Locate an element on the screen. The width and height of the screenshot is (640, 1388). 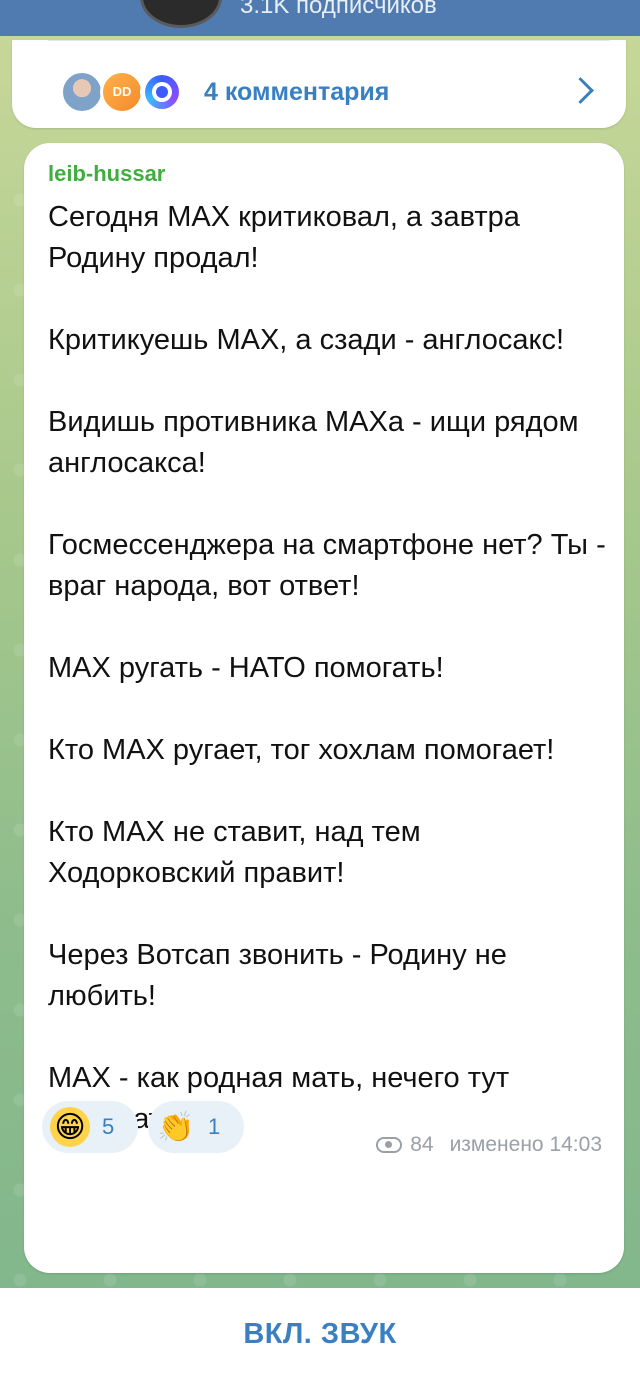
message-paragraph: Кто MAX ругает, тог хохлам помогает! is located at coordinates (301, 750).